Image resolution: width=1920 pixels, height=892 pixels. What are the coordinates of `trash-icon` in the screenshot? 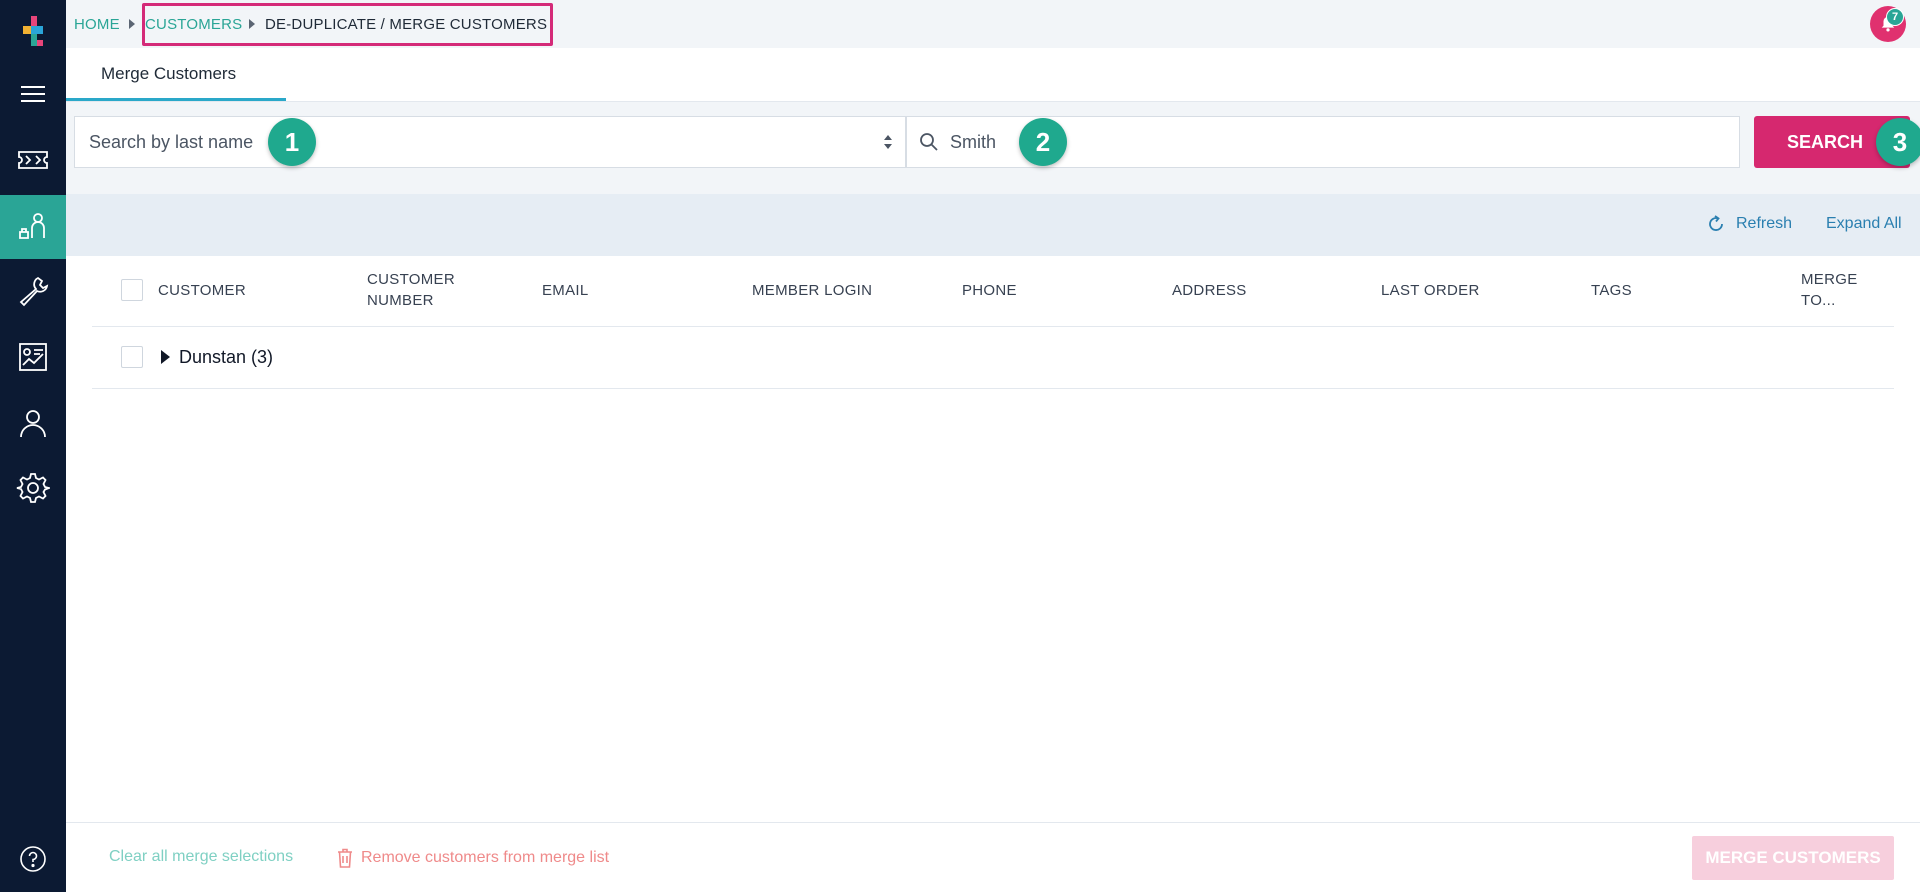 It's located at (345, 858).